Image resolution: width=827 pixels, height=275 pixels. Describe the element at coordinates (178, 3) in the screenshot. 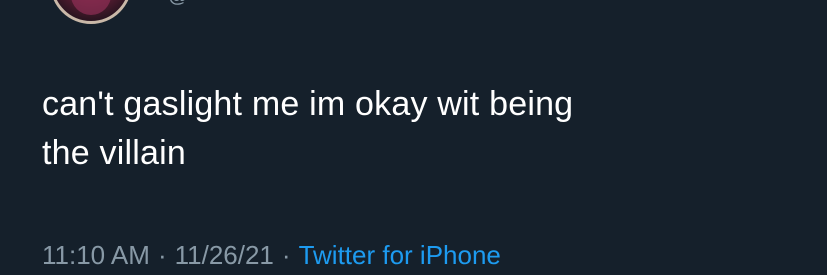

I see `user-handle: @` at that location.